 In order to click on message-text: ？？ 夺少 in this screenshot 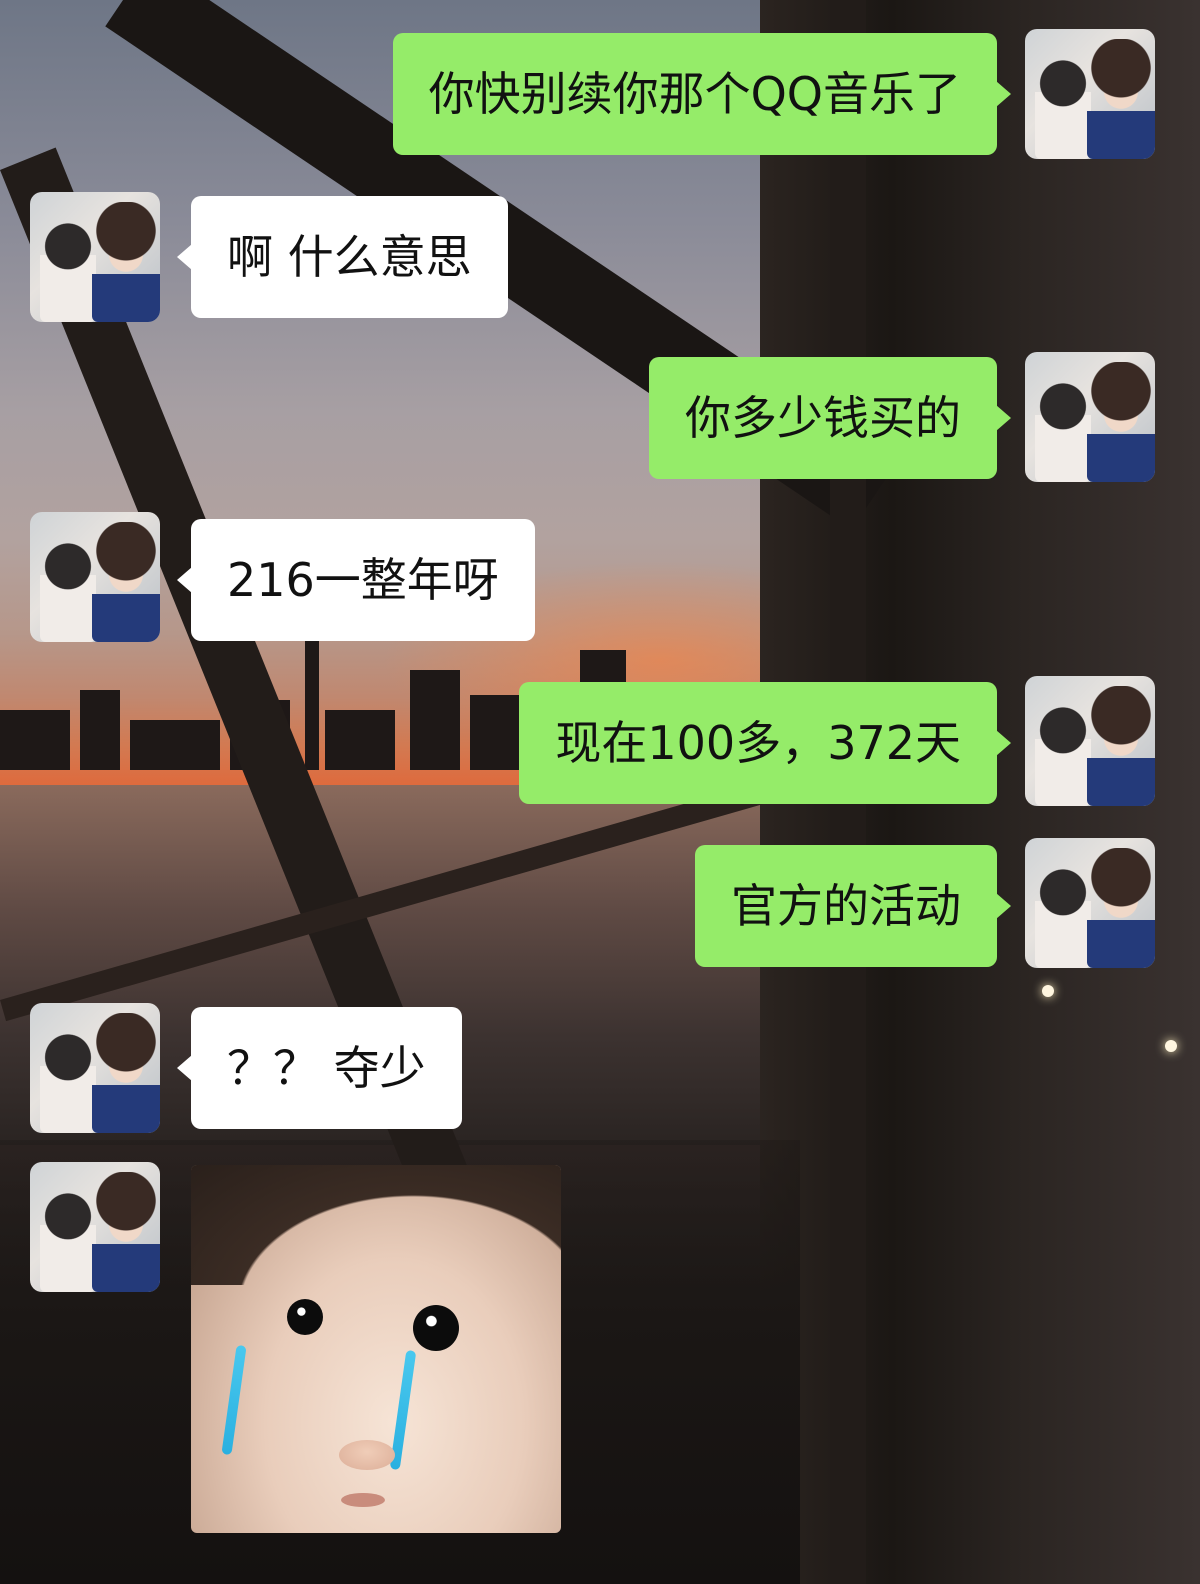, I will do `click(326, 1068)`.